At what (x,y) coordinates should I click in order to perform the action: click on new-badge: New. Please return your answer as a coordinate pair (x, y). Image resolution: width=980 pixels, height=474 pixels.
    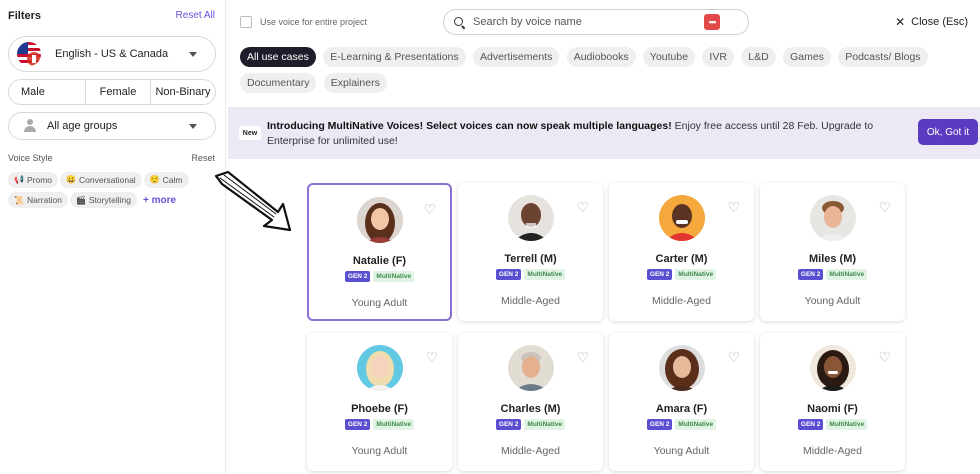
    Looking at the image, I should click on (250, 133).